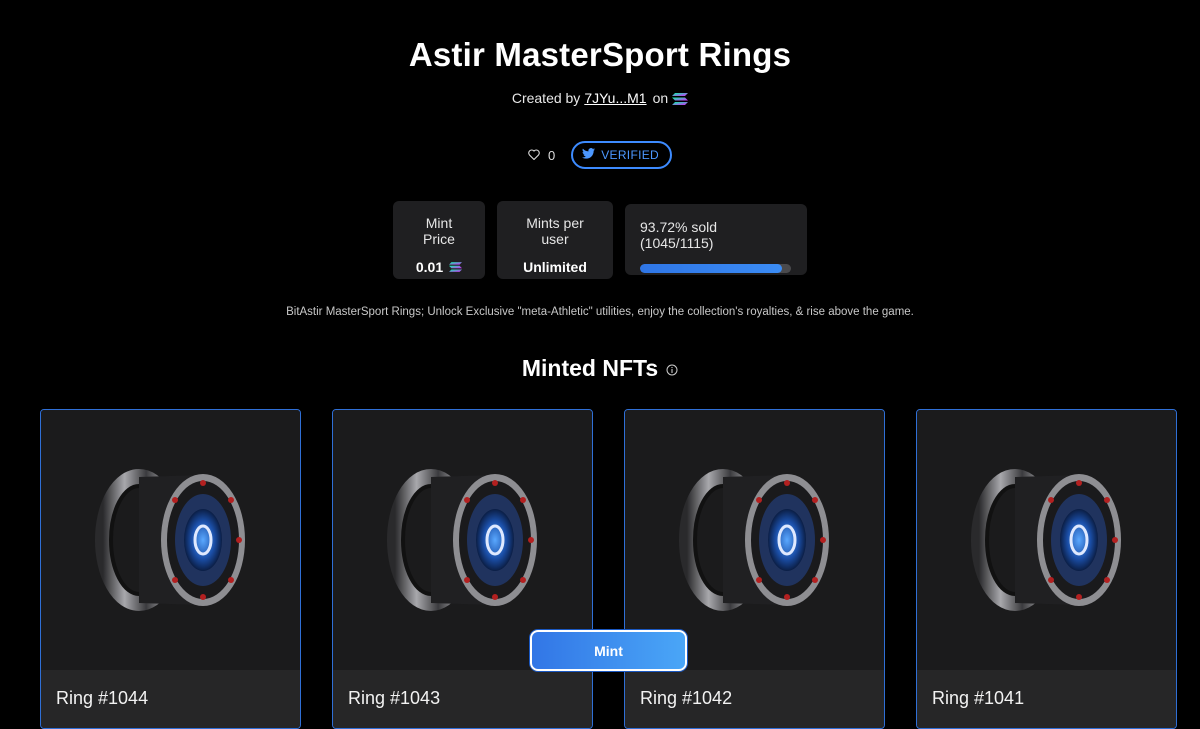 This screenshot has height=729, width=1200. Describe the element at coordinates (589, 155) in the screenshot. I see `twitter-icon` at that location.